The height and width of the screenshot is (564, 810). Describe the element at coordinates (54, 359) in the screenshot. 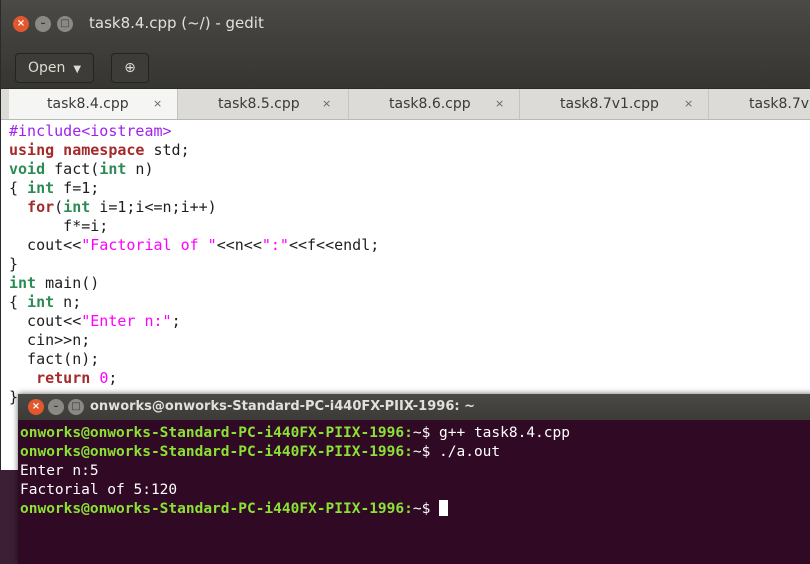

I see `code-line: fact(n);` at that location.